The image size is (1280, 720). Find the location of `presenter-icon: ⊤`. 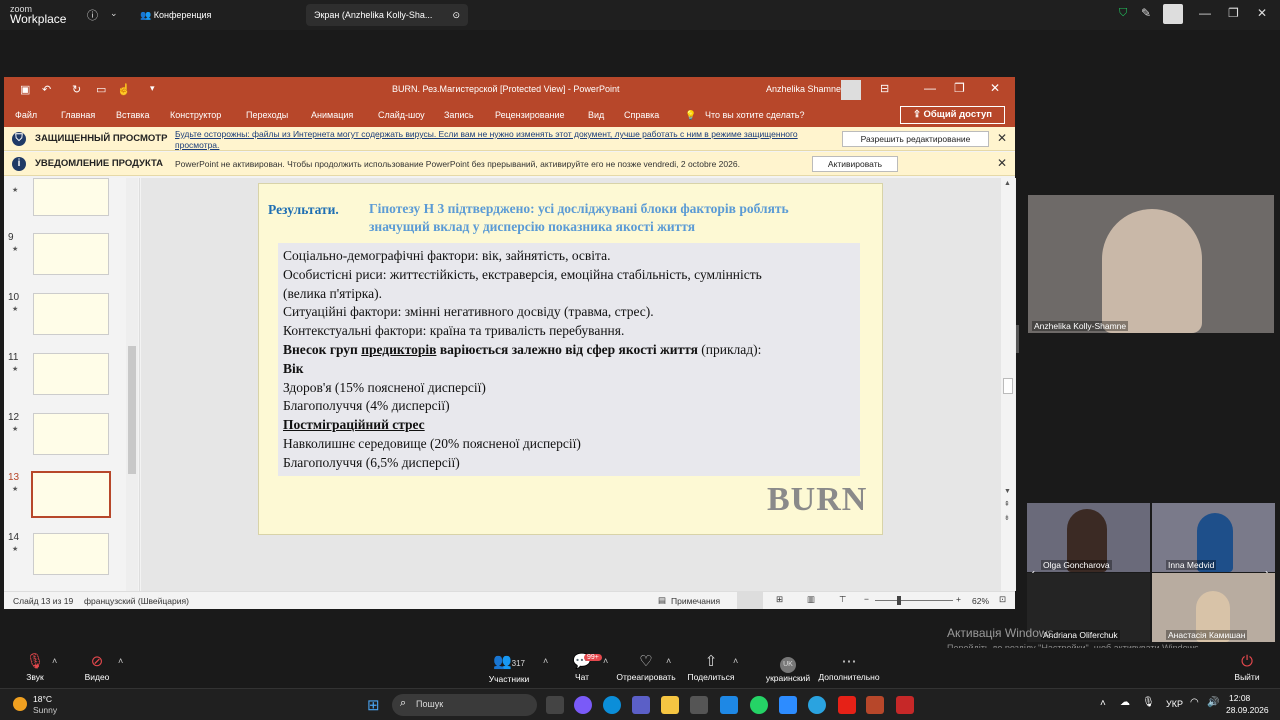

presenter-icon: ⊤ is located at coordinates (842, 599).